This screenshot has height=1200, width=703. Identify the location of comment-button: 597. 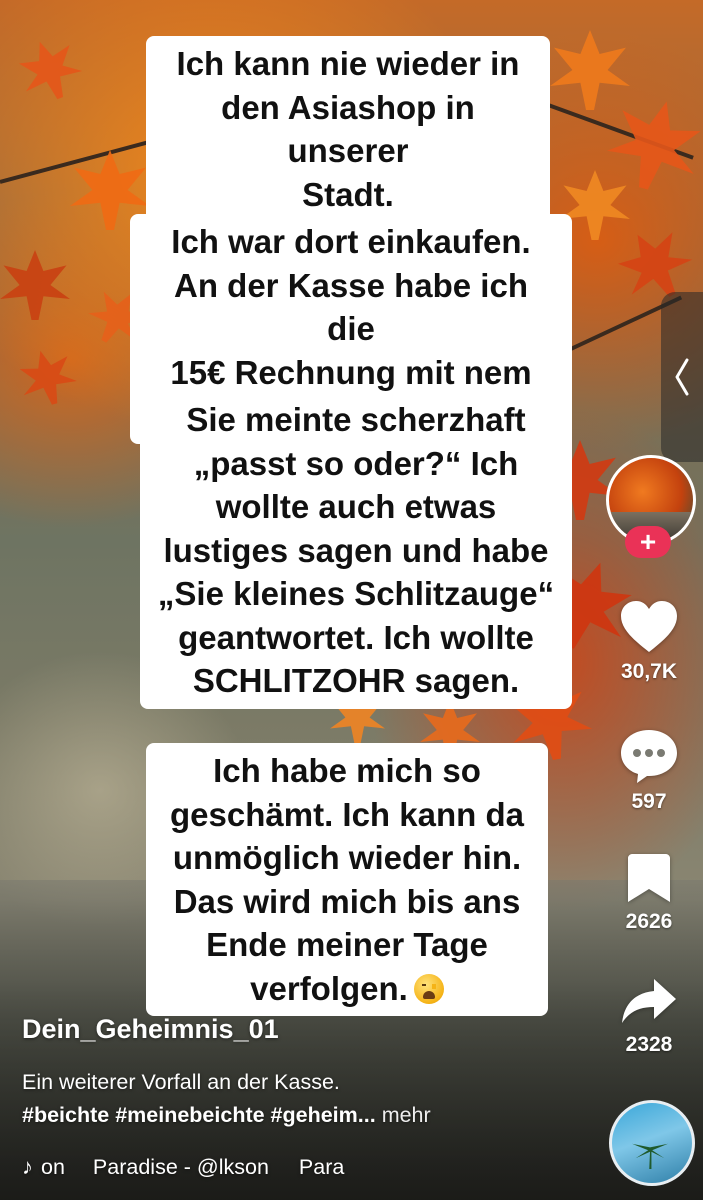
(649, 771).